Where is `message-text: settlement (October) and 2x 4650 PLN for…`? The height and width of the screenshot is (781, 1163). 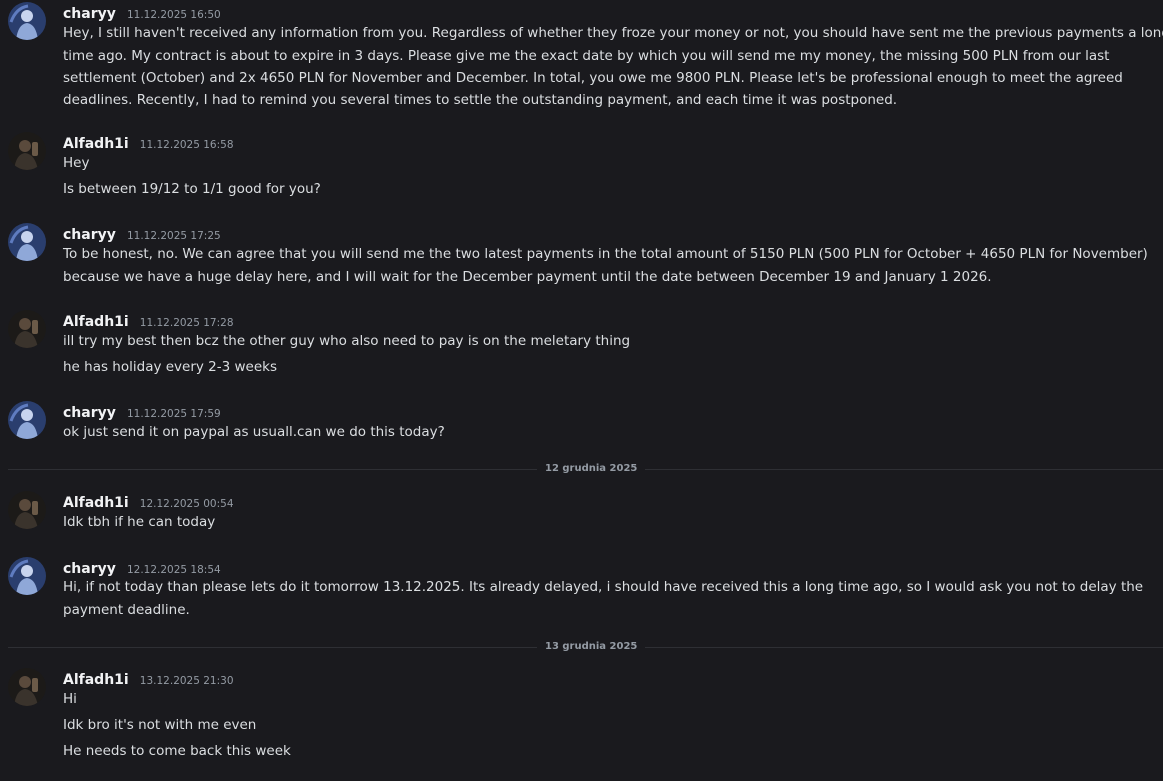 message-text: settlement (October) and 2x 4650 PLN for… is located at coordinates (593, 78).